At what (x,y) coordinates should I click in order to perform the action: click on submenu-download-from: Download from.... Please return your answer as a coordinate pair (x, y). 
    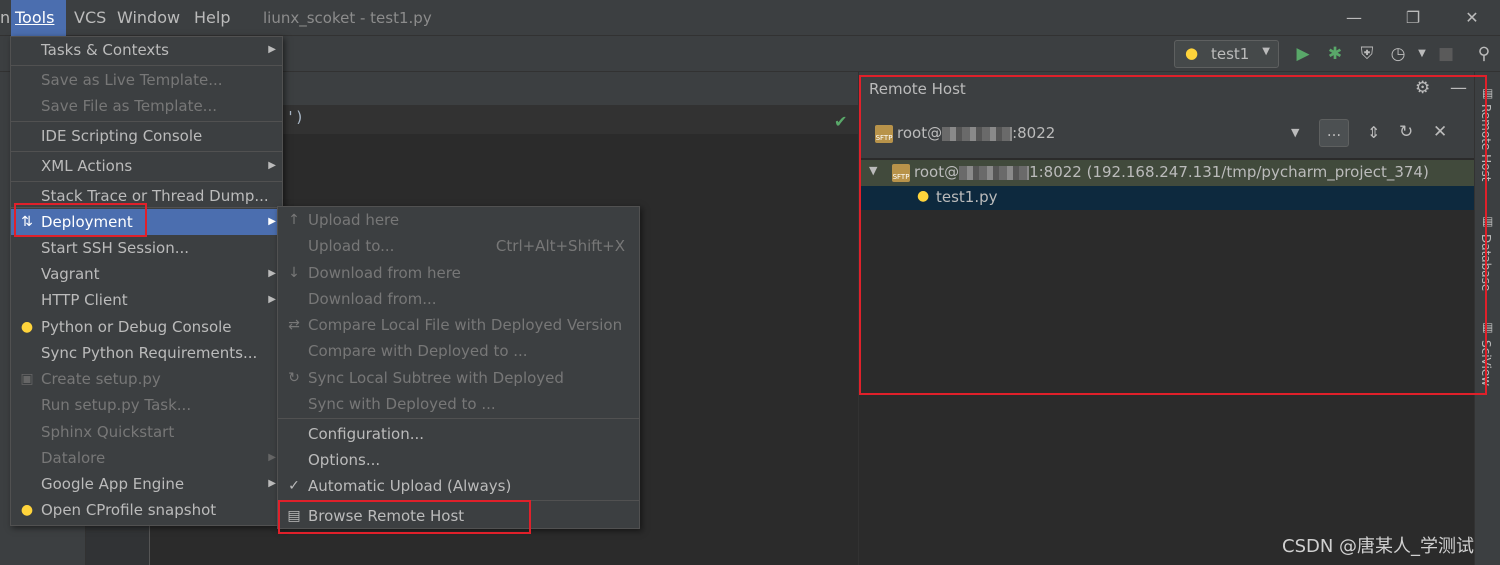
    Looking at the image, I should click on (458, 299).